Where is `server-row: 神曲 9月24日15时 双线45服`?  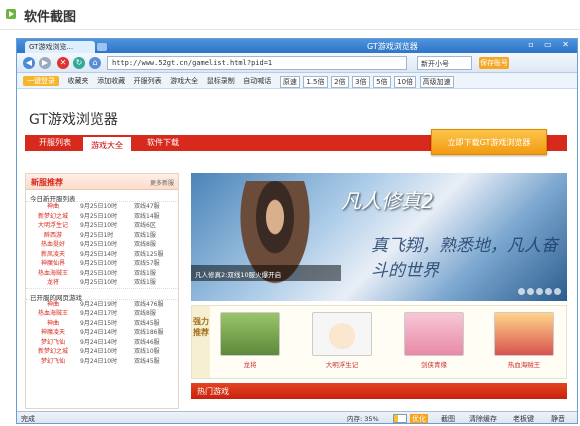 server-row: 神曲 9月24日15时 双线45服 is located at coordinates (102, 324).